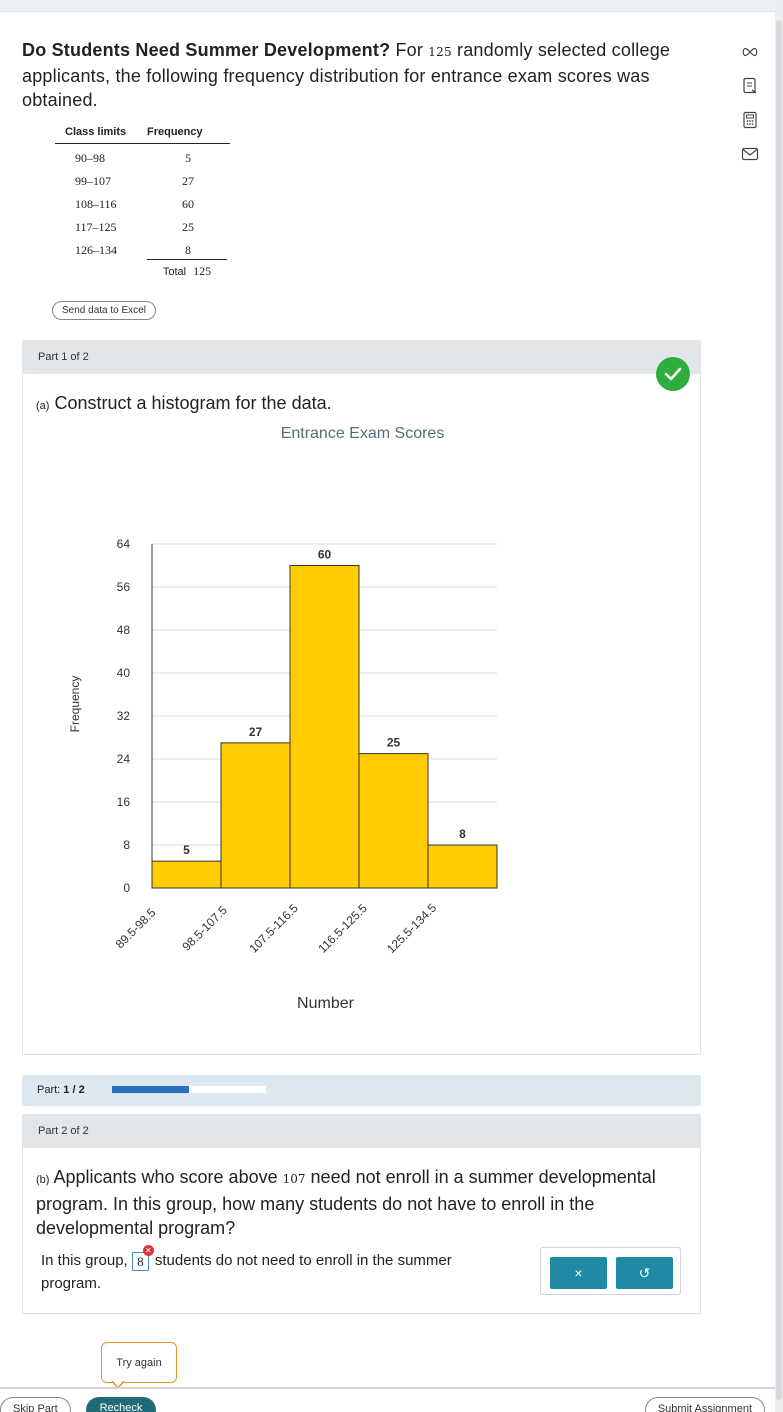 The height and width of the screenshot is (1412, 783). What do you see at coordinates (704, 1404) in the screenshot?
I see `submit-assignment-button: Submit Assignment` at bounding box center [704, 1404].